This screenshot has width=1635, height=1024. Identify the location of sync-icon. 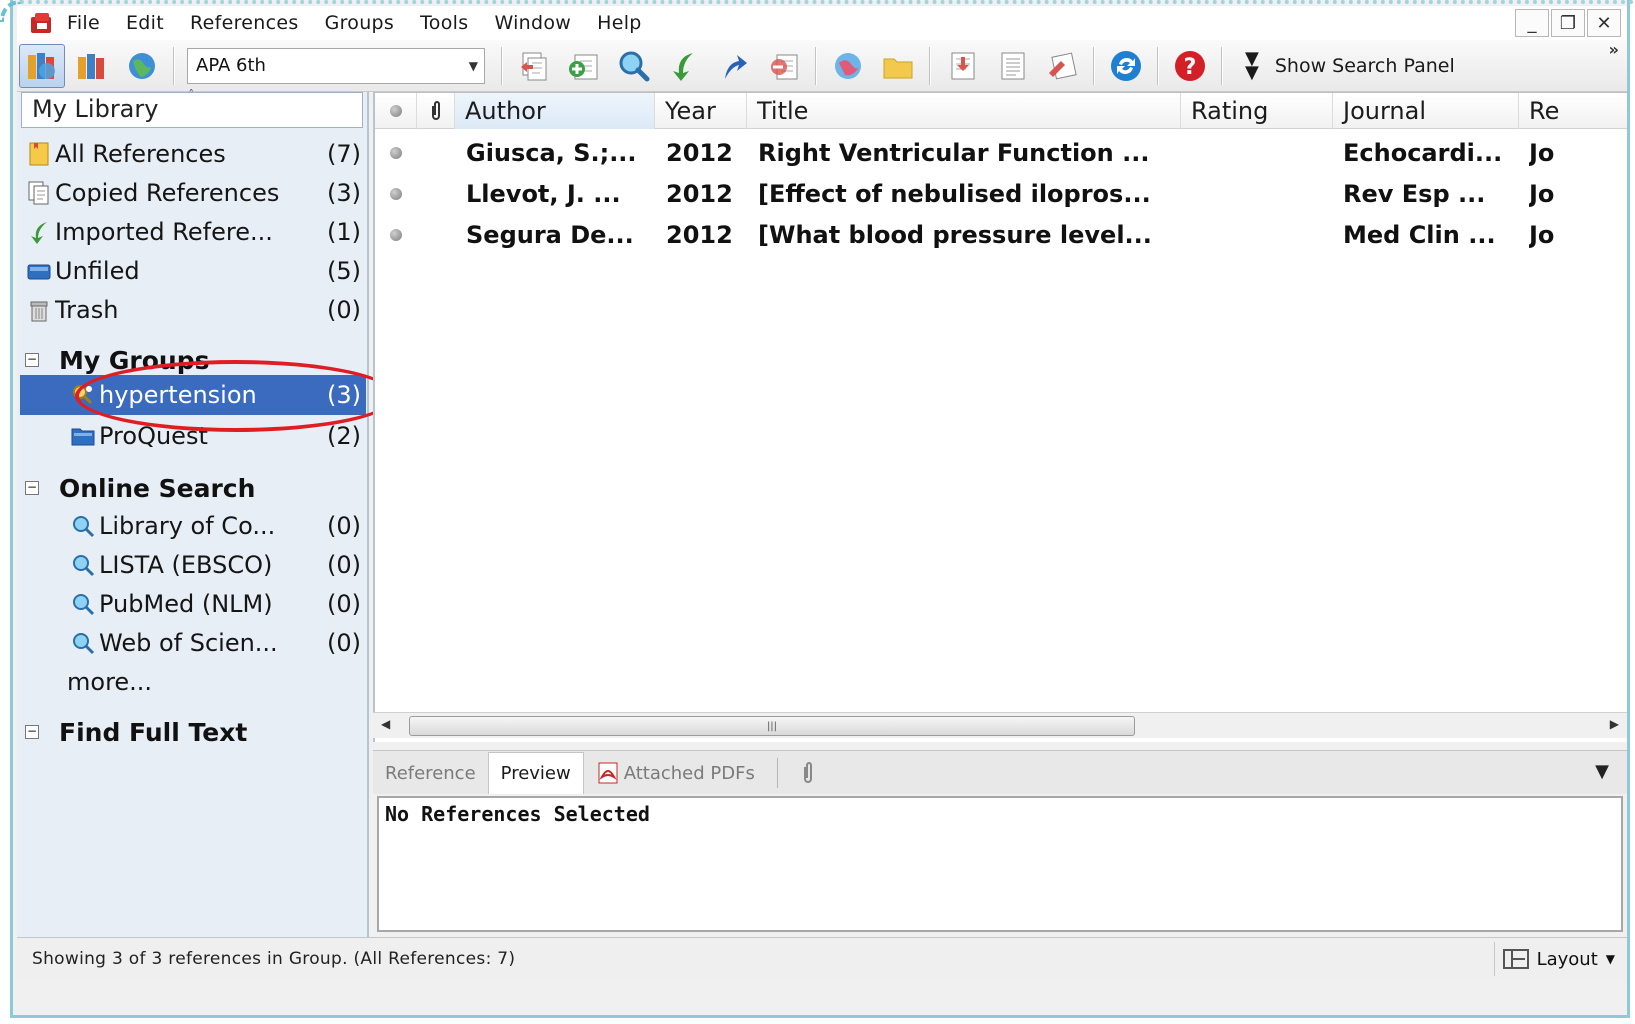
(1126, 66).